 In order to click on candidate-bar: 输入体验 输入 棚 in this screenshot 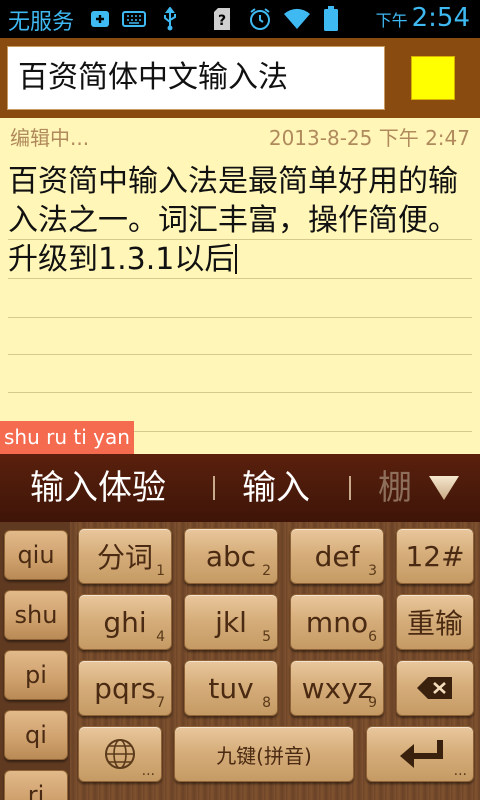, I will do `click(240, 488)`.